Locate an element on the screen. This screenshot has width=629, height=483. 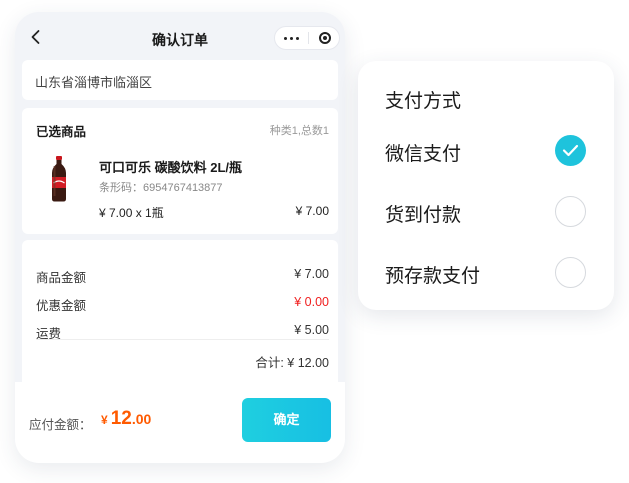
payment-option-prepaid: 预存款支付 is located at coordinates (486, 272).